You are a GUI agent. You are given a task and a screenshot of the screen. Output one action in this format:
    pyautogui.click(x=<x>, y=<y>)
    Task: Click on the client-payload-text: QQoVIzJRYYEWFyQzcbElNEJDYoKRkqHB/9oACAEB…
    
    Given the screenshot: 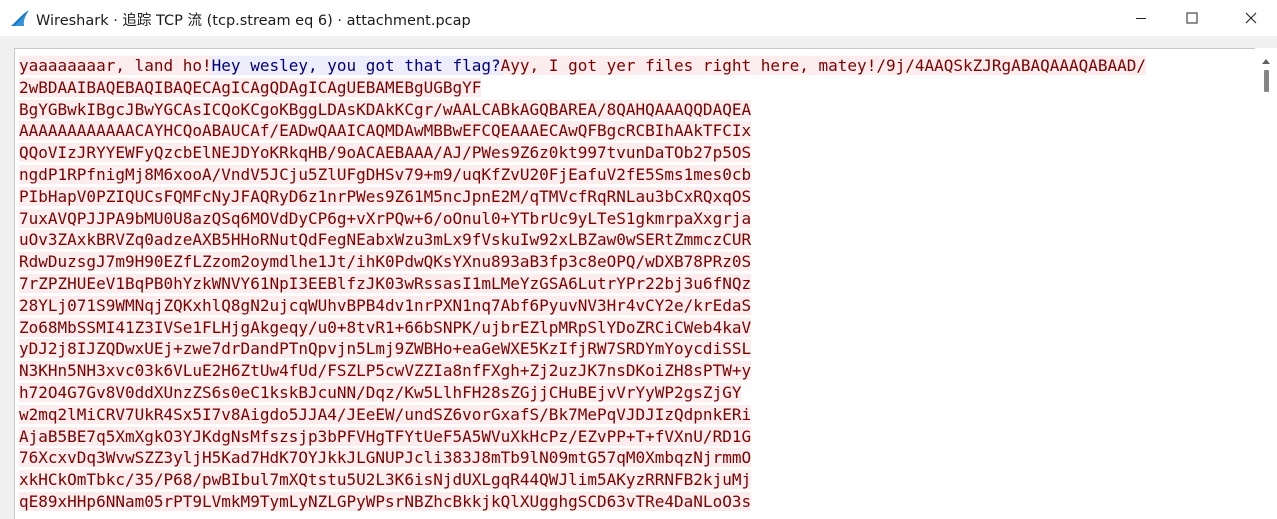 What is the action you would take?
    pyautogui.click(x=385, y=153)
    